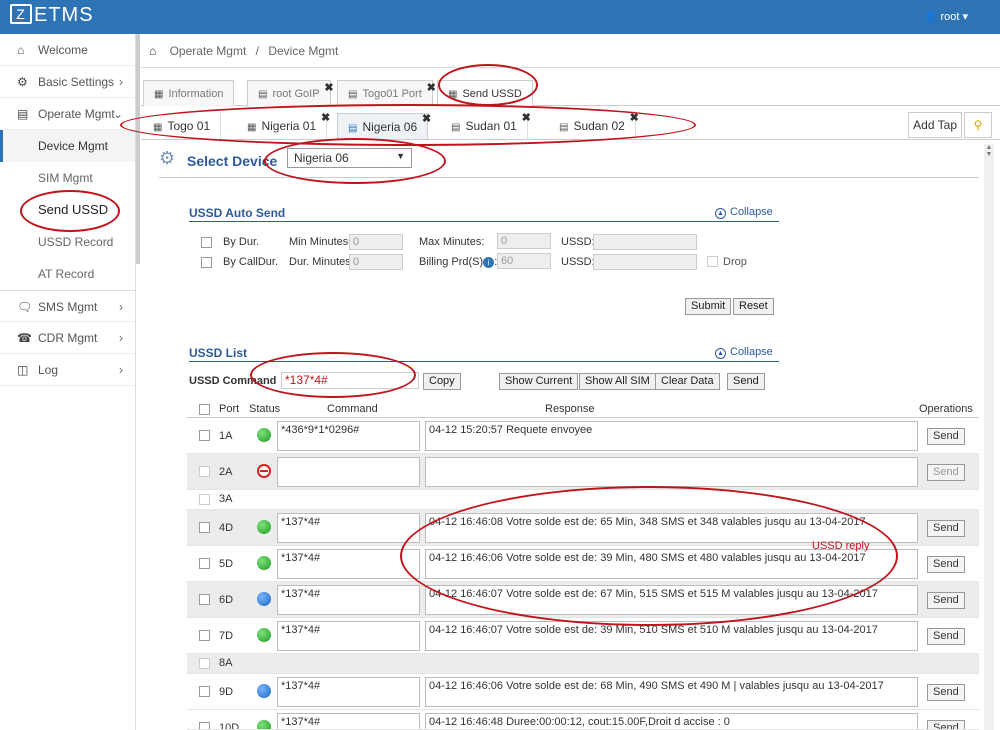 This screenshot has height=730, width=1000. What do you see at coordinates (935, 125) in the screenshot?
I see `add-tap-button: Add Tap` at bounding box center [935, 125].